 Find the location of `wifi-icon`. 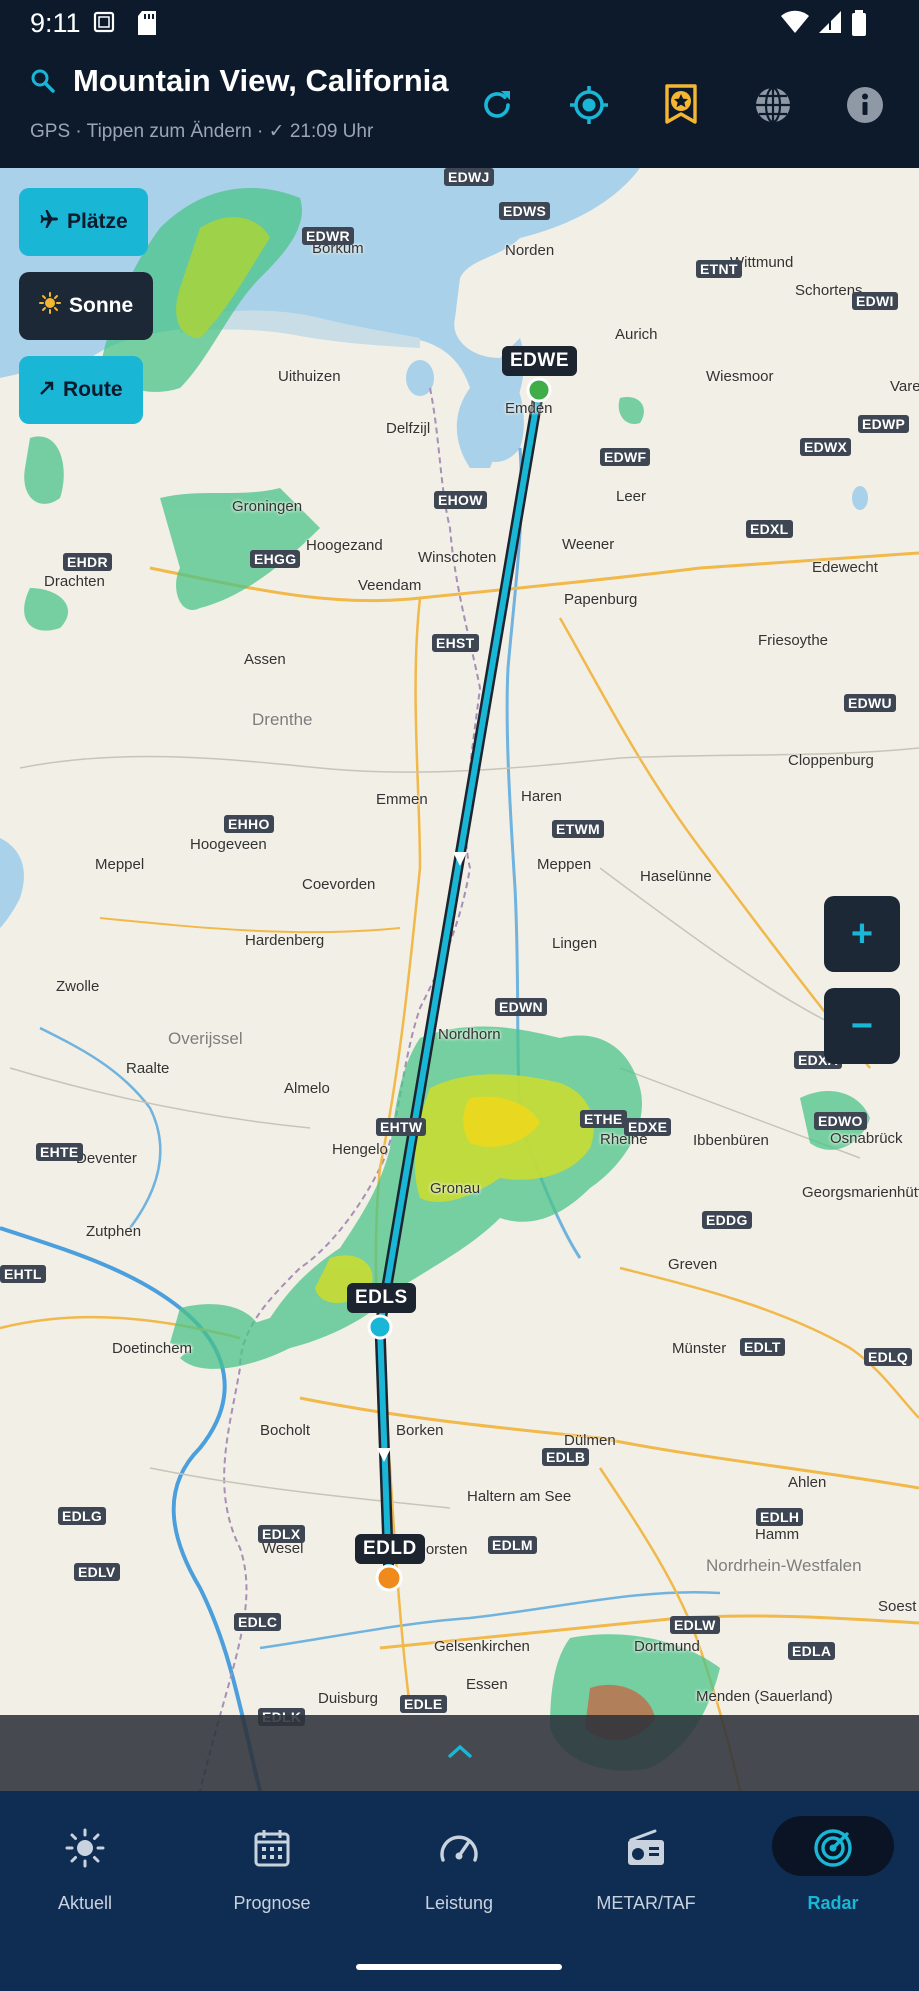

wifi-icon is located at coordinates (795, 24).